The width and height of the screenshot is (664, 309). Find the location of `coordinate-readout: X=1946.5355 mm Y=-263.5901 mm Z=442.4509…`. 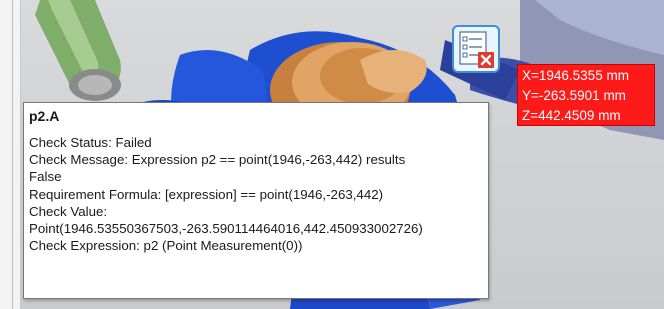

coordinate-readout: X=1946.5355 mm Y=-263.5901 mm Z=442.4509… is located at coordinates (586, 95).